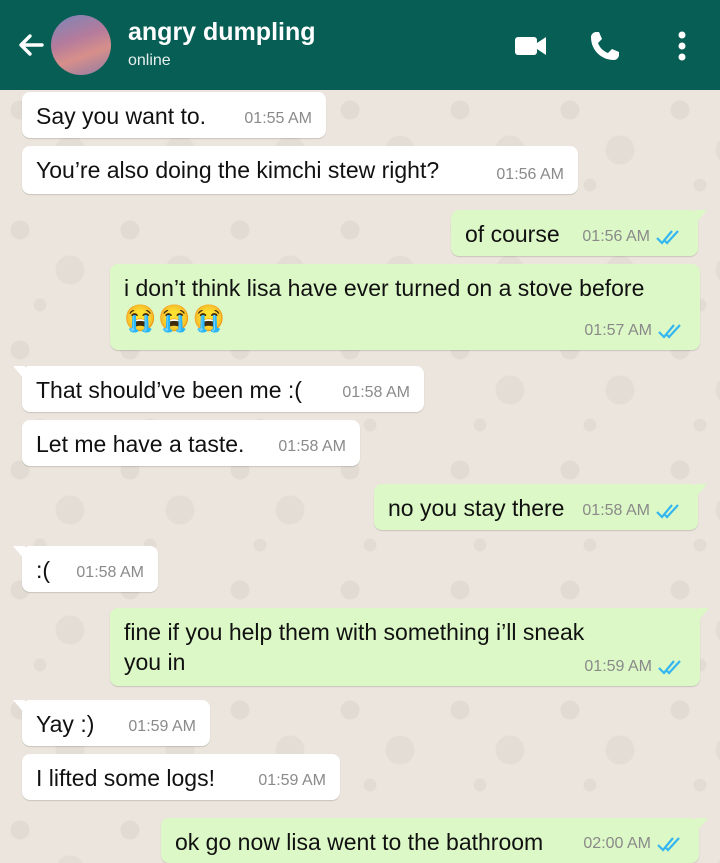 The width and height of the screenshot is (720, 863). What do you see at coordinates (512, 234) in the screenshot?
I see `message-text: of course` at bounding box center [512, 234].